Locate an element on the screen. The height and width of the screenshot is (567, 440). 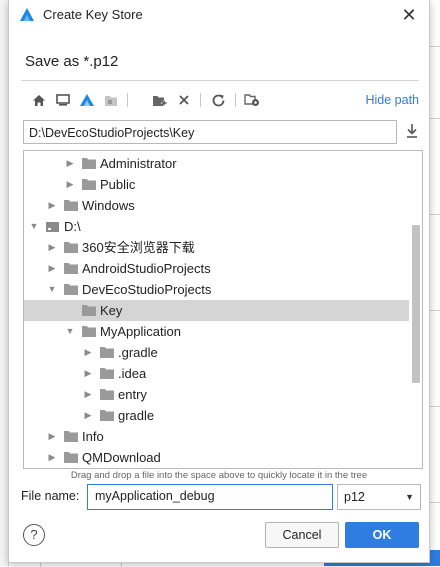
tree-row-label: Windows is located at coordinates (108, 205).